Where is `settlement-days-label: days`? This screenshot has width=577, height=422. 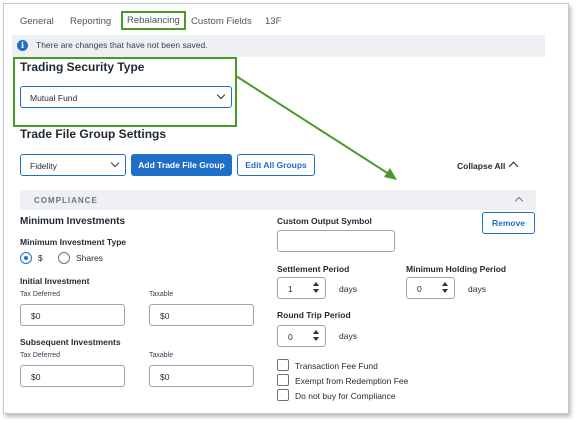 settlement-days-label: days is located at coordinates (348, 289).